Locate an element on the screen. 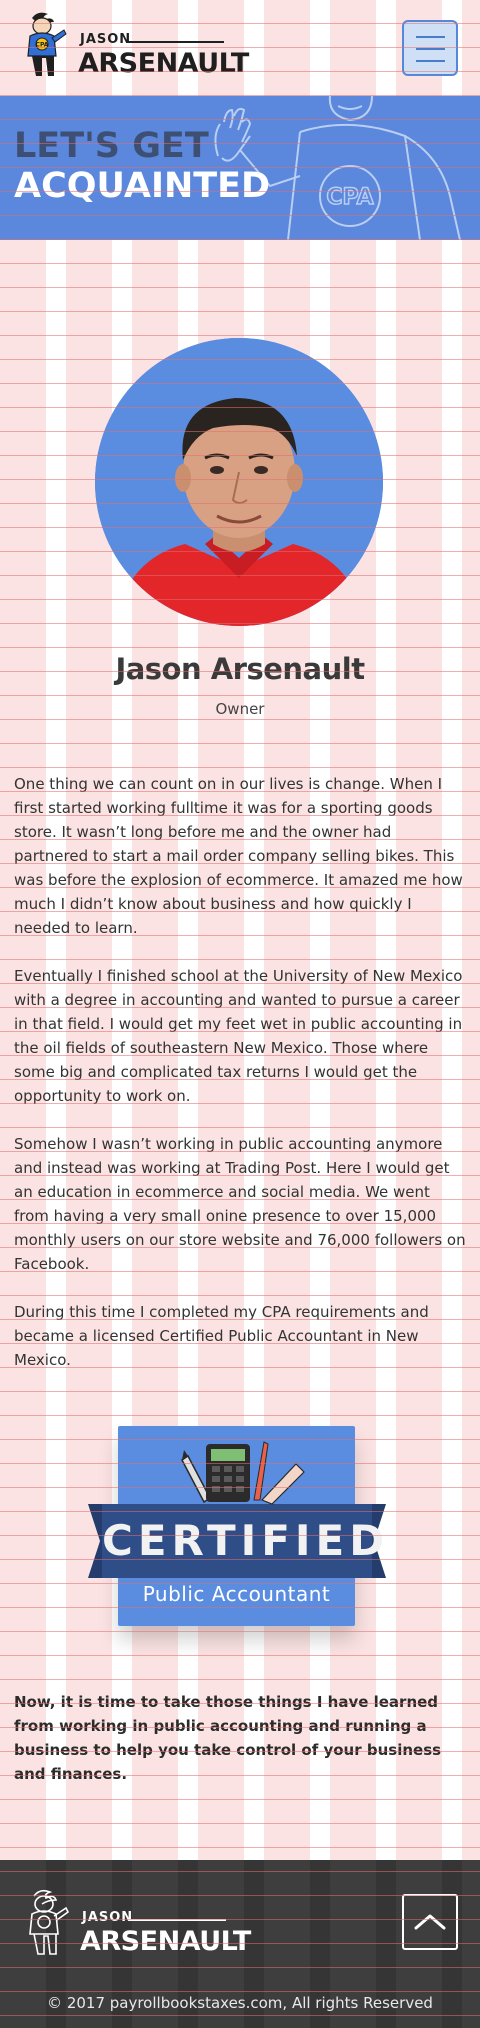  menu-button is located at coordinates (430, 48).